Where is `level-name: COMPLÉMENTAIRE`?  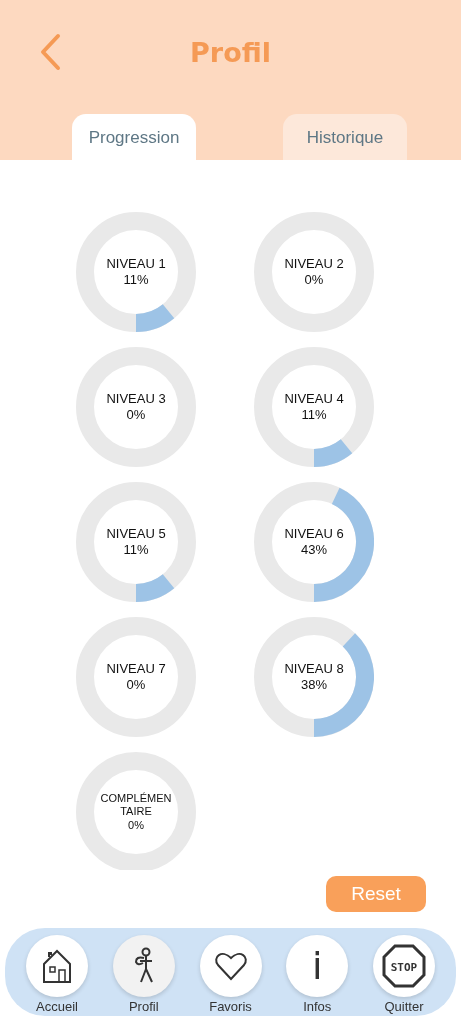
level-name: COMPLÉMENTAIRE is located at coordinates (136, 805).